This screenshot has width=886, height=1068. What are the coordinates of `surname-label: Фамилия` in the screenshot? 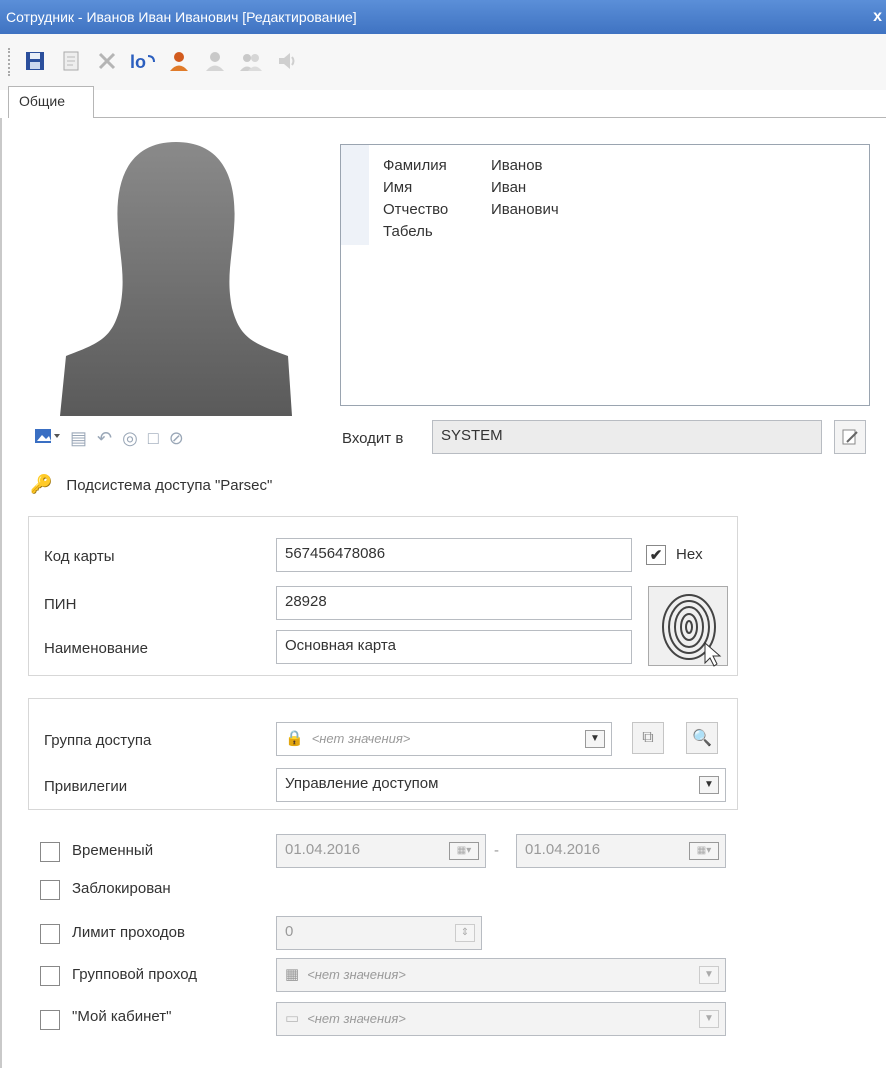 It's located at (415, 165).